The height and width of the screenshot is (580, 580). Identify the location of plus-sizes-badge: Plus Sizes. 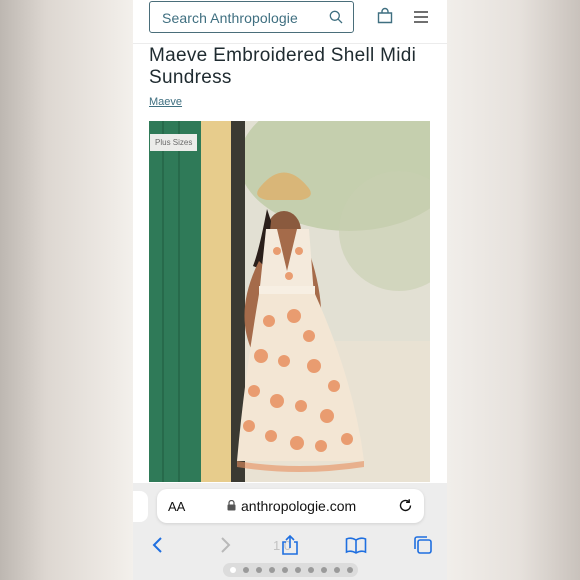
(174, 142).